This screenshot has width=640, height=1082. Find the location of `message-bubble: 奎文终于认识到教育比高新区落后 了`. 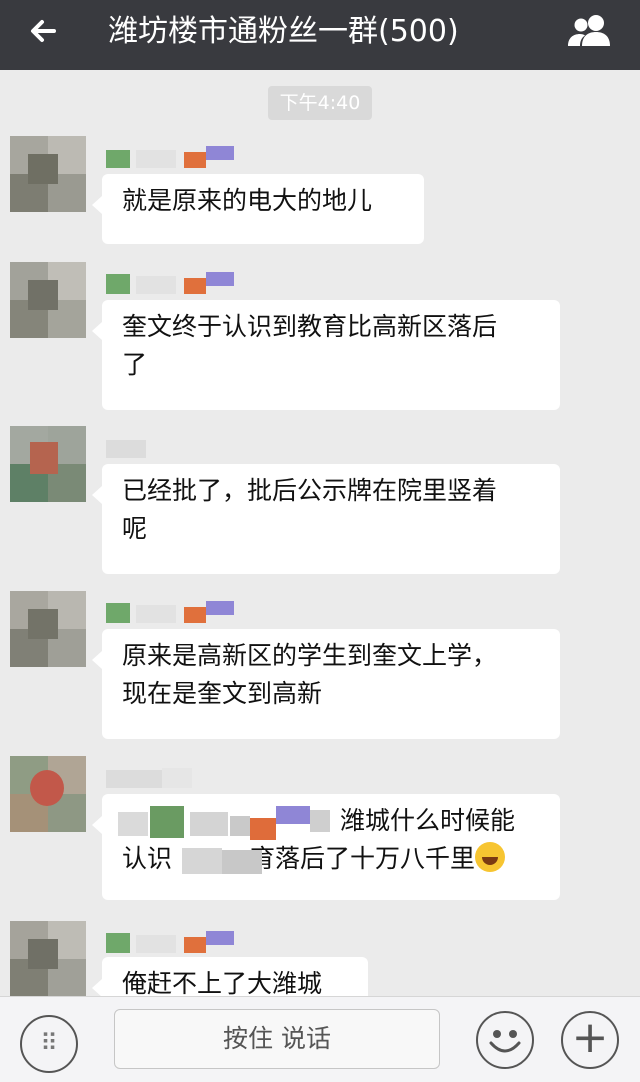

message-bubble: 奎文终于认识到教育比高新区落后 了 is located at coordinates (326, 355).